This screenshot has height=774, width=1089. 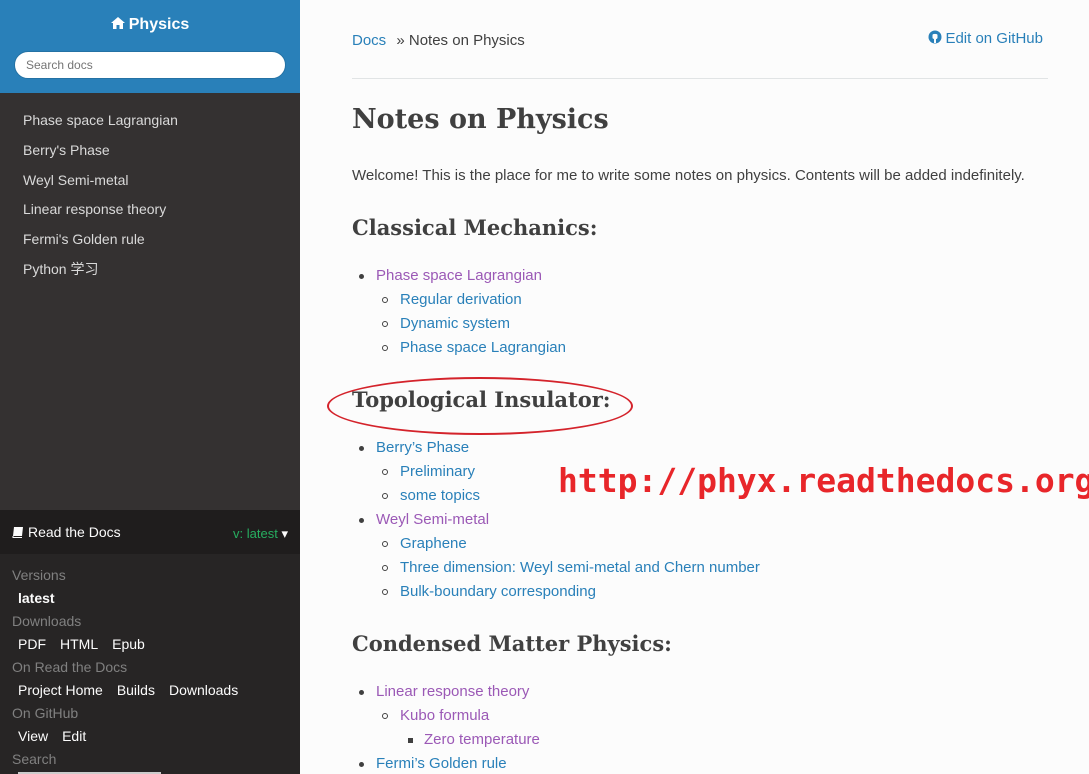 What do you see at coordinates (60, 690) in the screenshot?
I see `rtd-project-home: Project Home` at bounding box center [60, 690].